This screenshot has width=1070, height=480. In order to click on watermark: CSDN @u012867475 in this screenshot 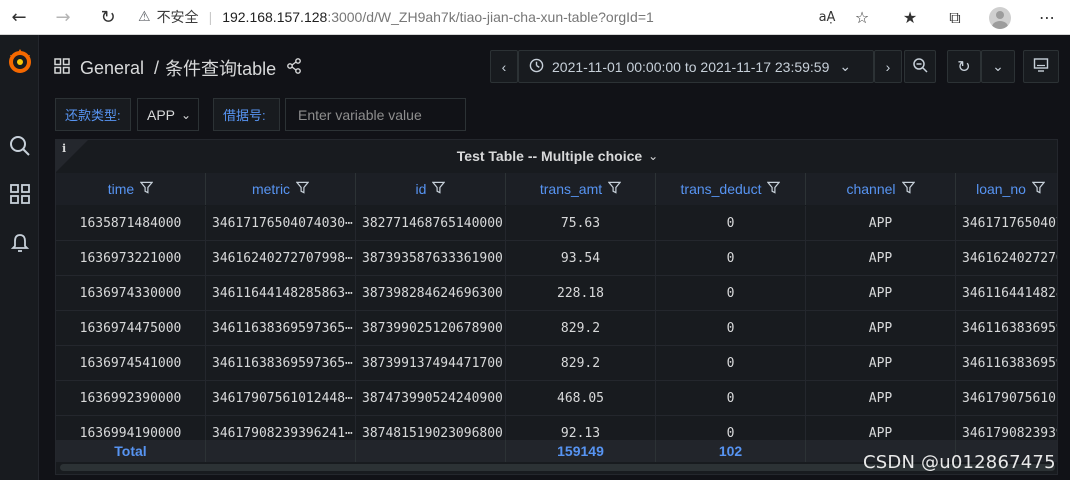, I will do `click(959, 462)`.